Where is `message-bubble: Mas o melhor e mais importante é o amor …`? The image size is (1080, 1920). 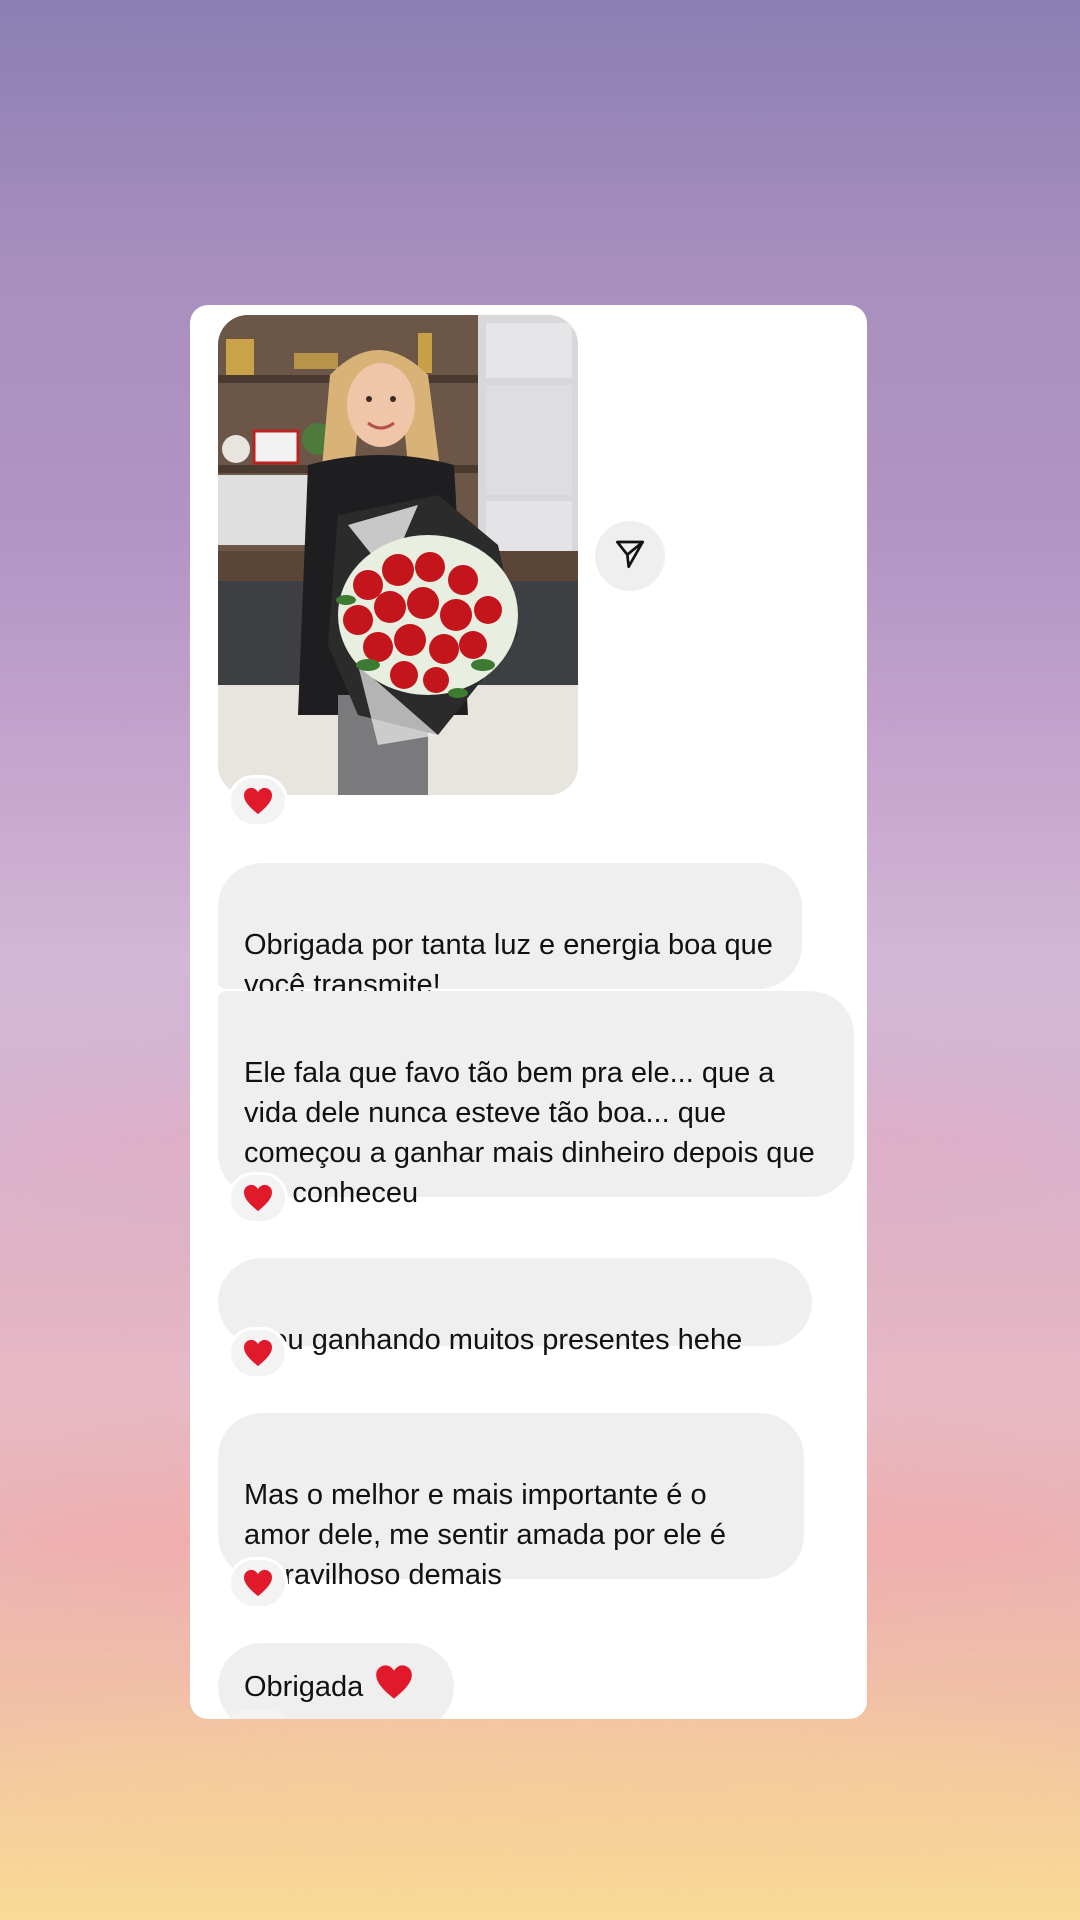 message-bubble: Mas o melhor e mais importante é o amor … is located at coordinates (511, 1502).